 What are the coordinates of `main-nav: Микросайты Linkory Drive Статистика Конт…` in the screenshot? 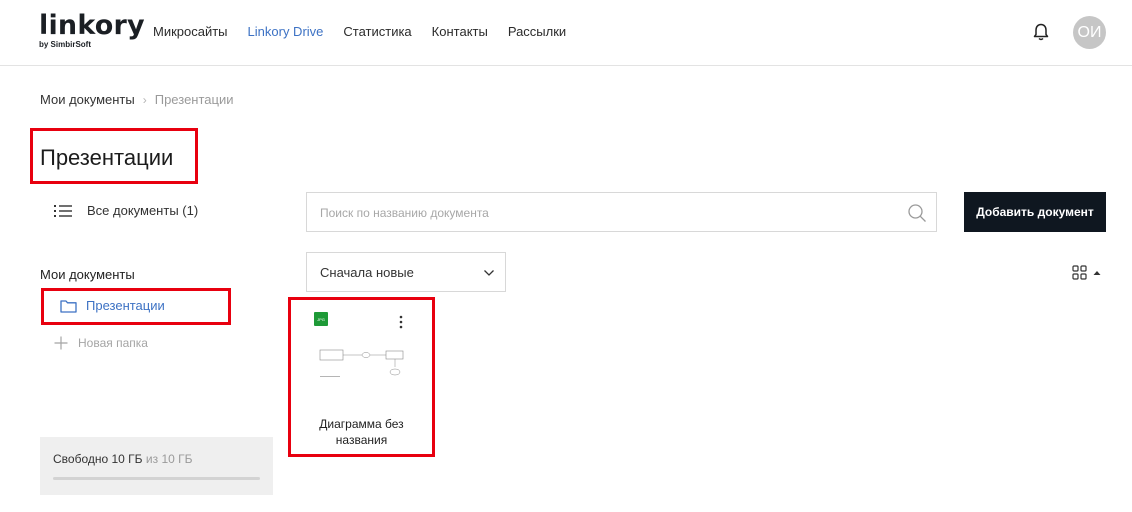 It's located at (369, 32).